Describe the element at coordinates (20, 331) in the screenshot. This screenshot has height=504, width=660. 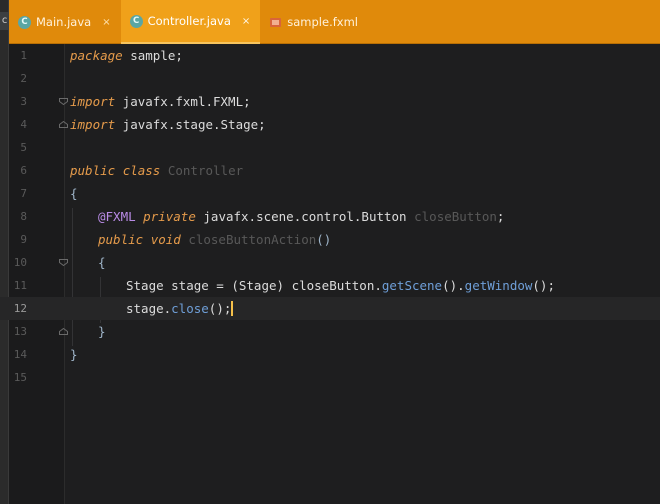
I see `line-number: 13` at that location.